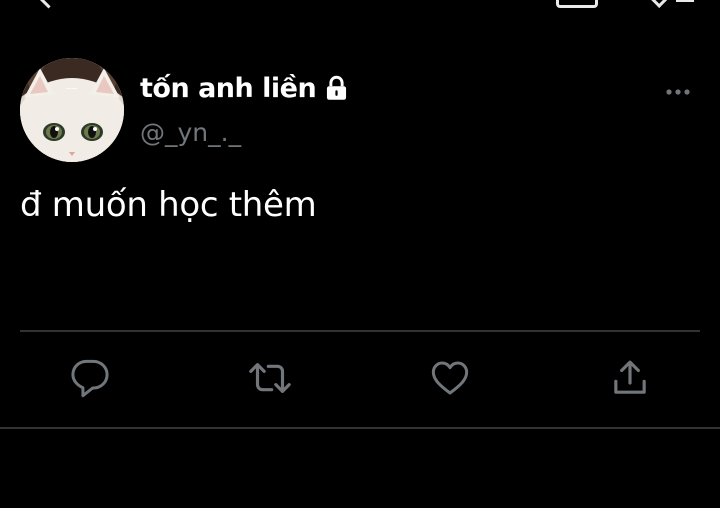 Image resolution: width=720 pixels, height=508 pixels. I want to click on like-button, so click(450, 378).